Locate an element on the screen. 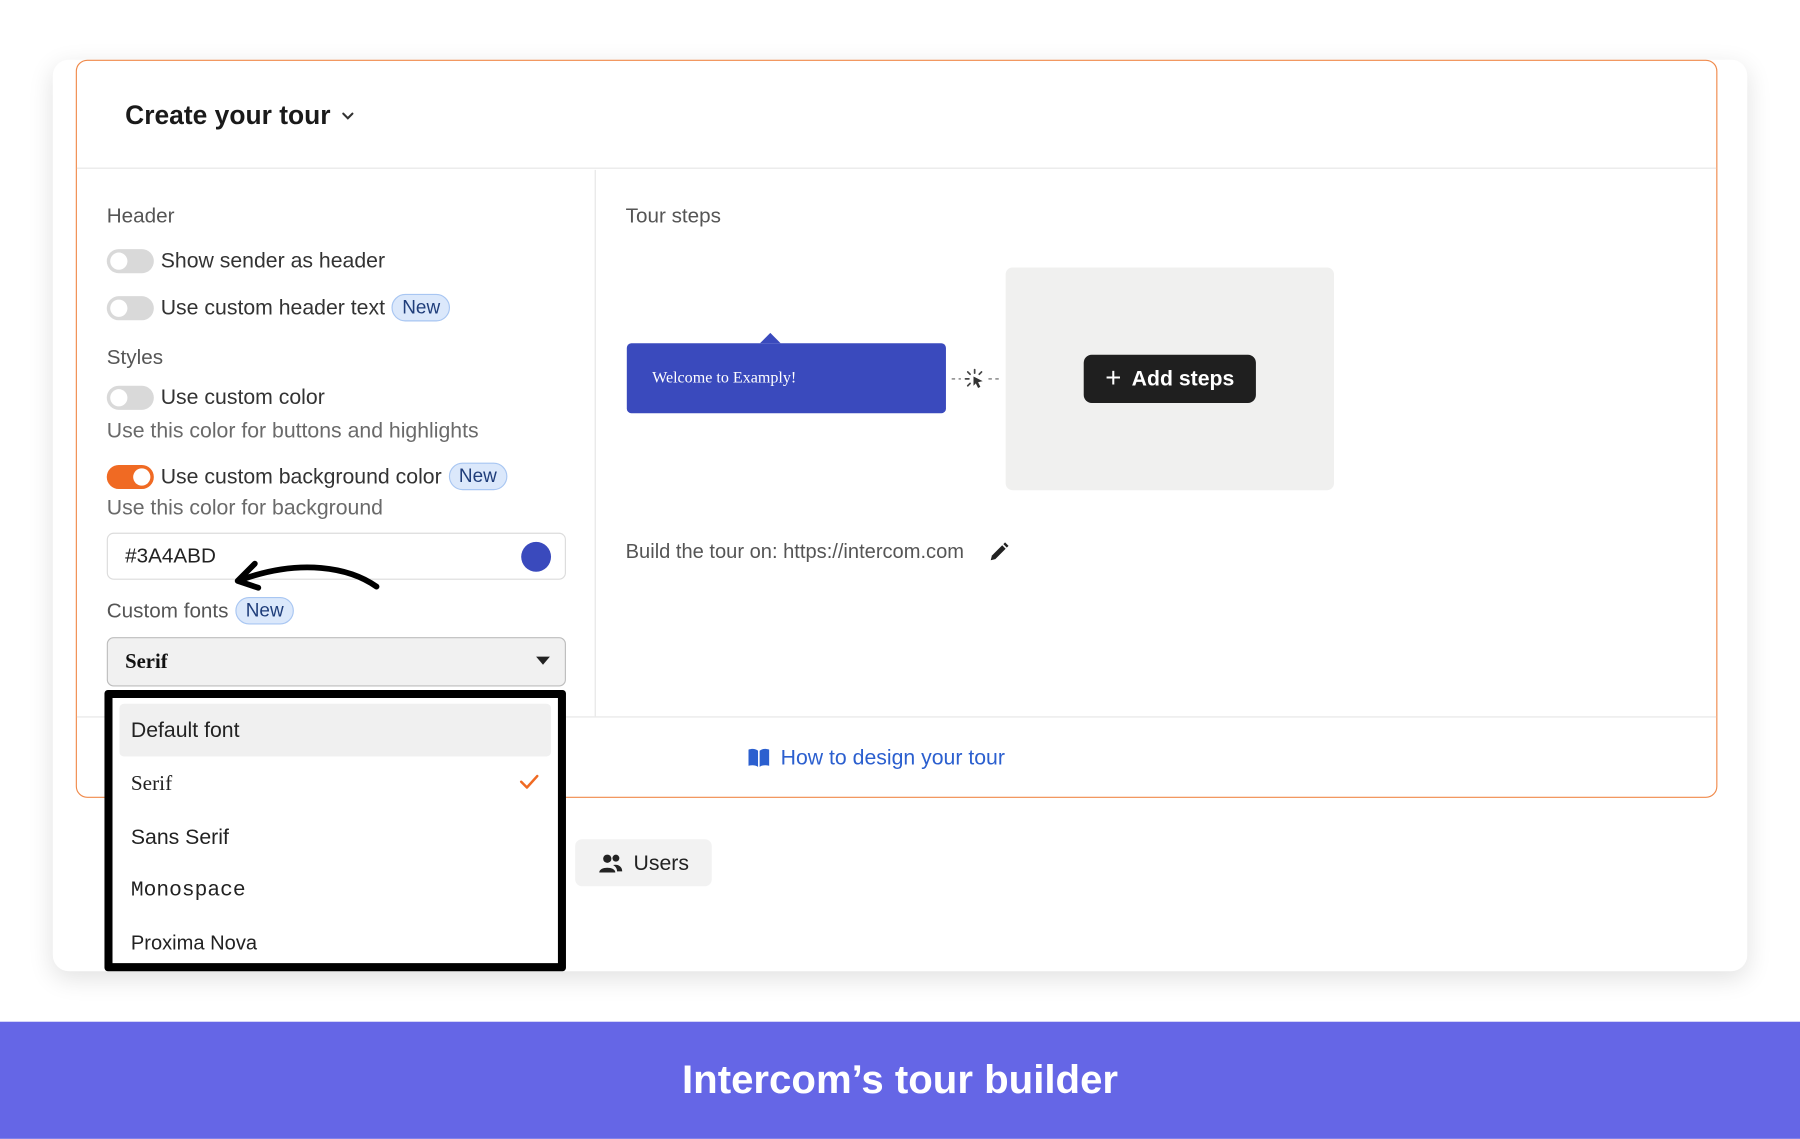 This screenshot has height=1139, width=1800. panel-header: Create your tour is located at coordinates (896, 115).